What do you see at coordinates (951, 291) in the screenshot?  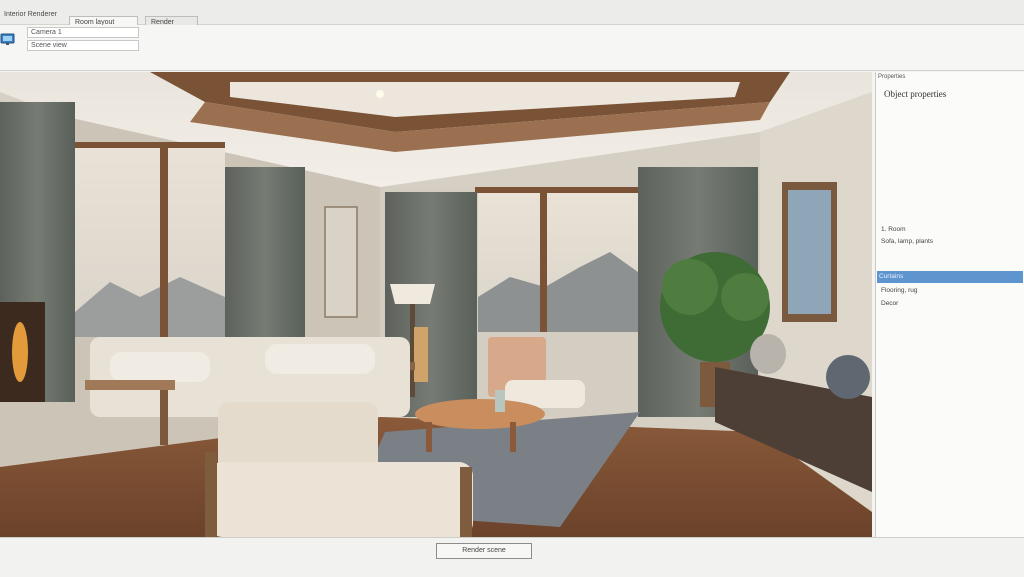 I see `panel-item-flooring: Flooring, rug` at bounding box center [951, 291].